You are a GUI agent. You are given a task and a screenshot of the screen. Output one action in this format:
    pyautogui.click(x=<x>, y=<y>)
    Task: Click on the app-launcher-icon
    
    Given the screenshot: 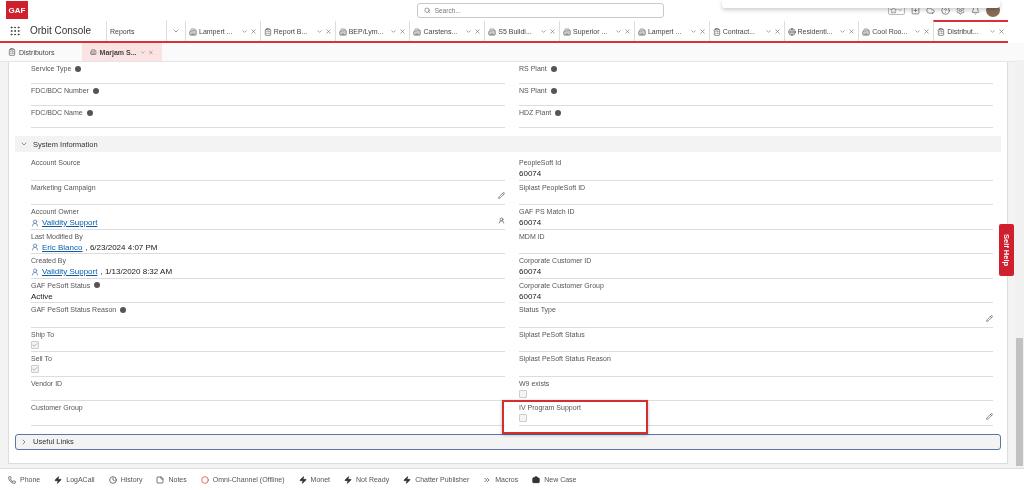 What is the action you would take?
    pyautogui.click(x=15, y=30)
    